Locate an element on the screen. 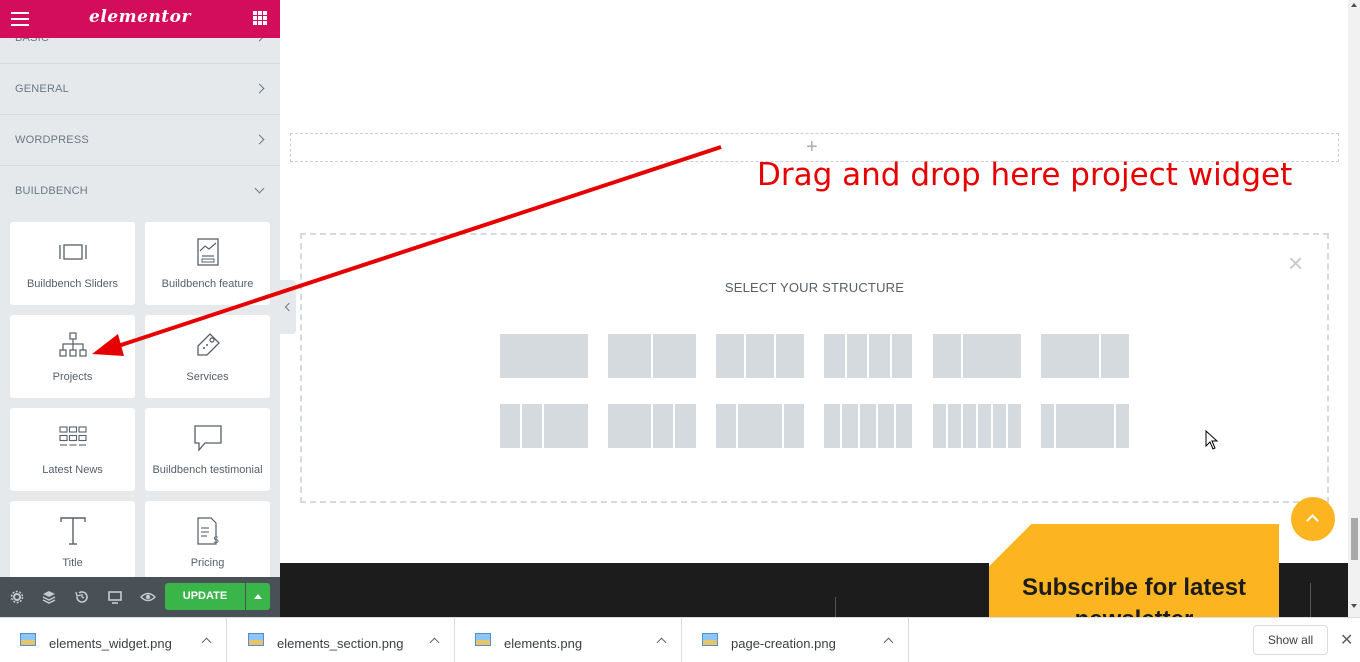 The width and height of the screenshot is (1360, 662). scroll-up-arrow-icon is located at coordinates (1354, 5).